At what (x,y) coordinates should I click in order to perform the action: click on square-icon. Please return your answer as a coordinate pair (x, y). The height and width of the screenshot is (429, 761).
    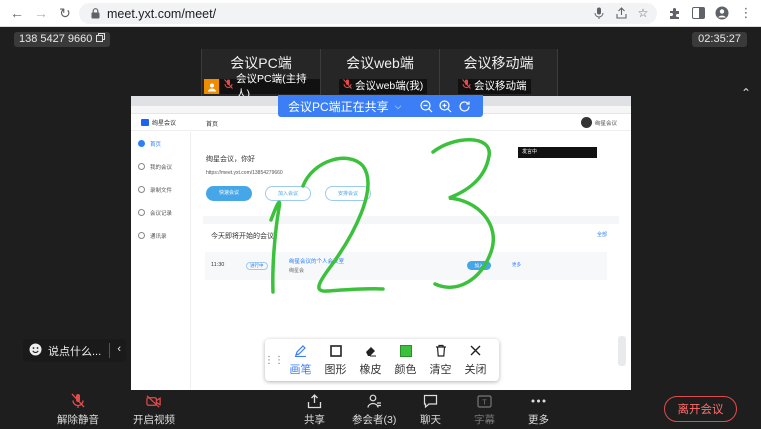
    Looking at the image, I should click on (336, 351).